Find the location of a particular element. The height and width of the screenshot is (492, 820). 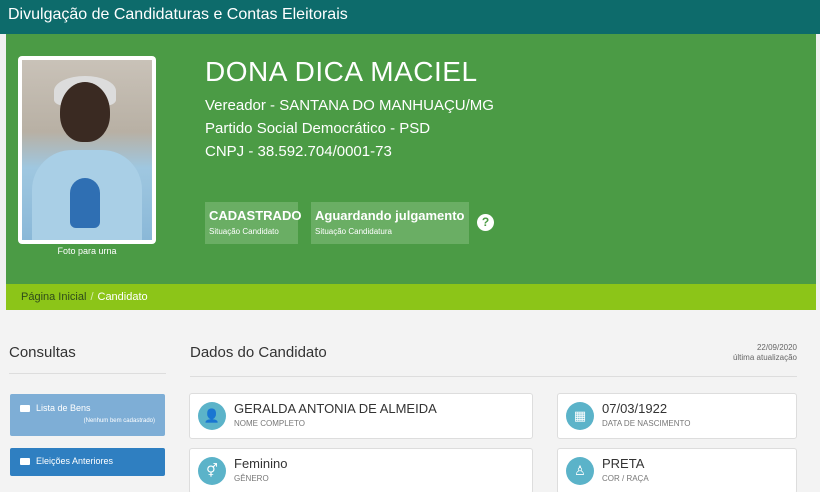

gender-value: Feminino is located at coordinates (261, 463).